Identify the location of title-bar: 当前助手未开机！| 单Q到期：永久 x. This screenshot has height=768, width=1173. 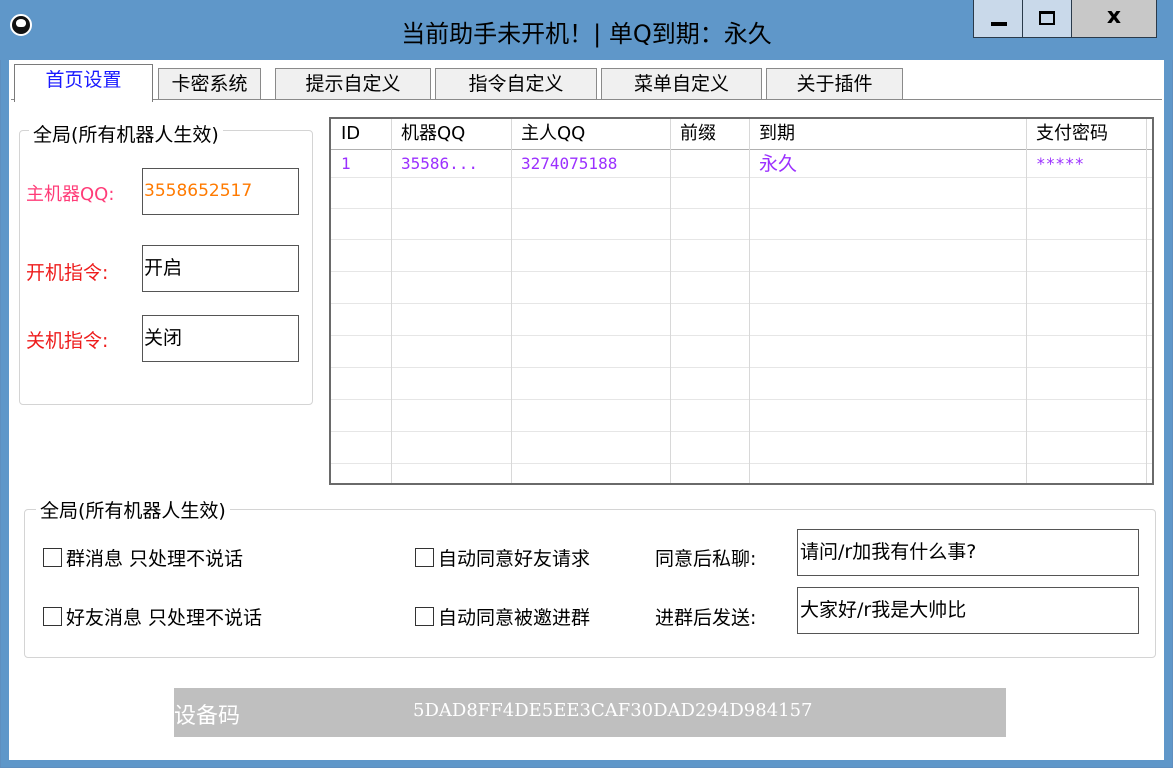
(586, 30).